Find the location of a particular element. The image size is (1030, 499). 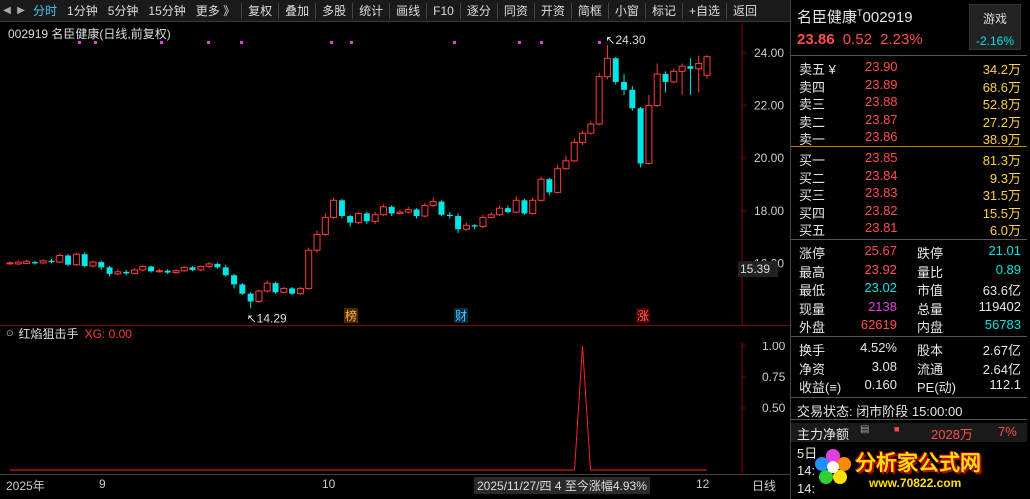

period-label: 日线 is located at coordinates (764, 485).